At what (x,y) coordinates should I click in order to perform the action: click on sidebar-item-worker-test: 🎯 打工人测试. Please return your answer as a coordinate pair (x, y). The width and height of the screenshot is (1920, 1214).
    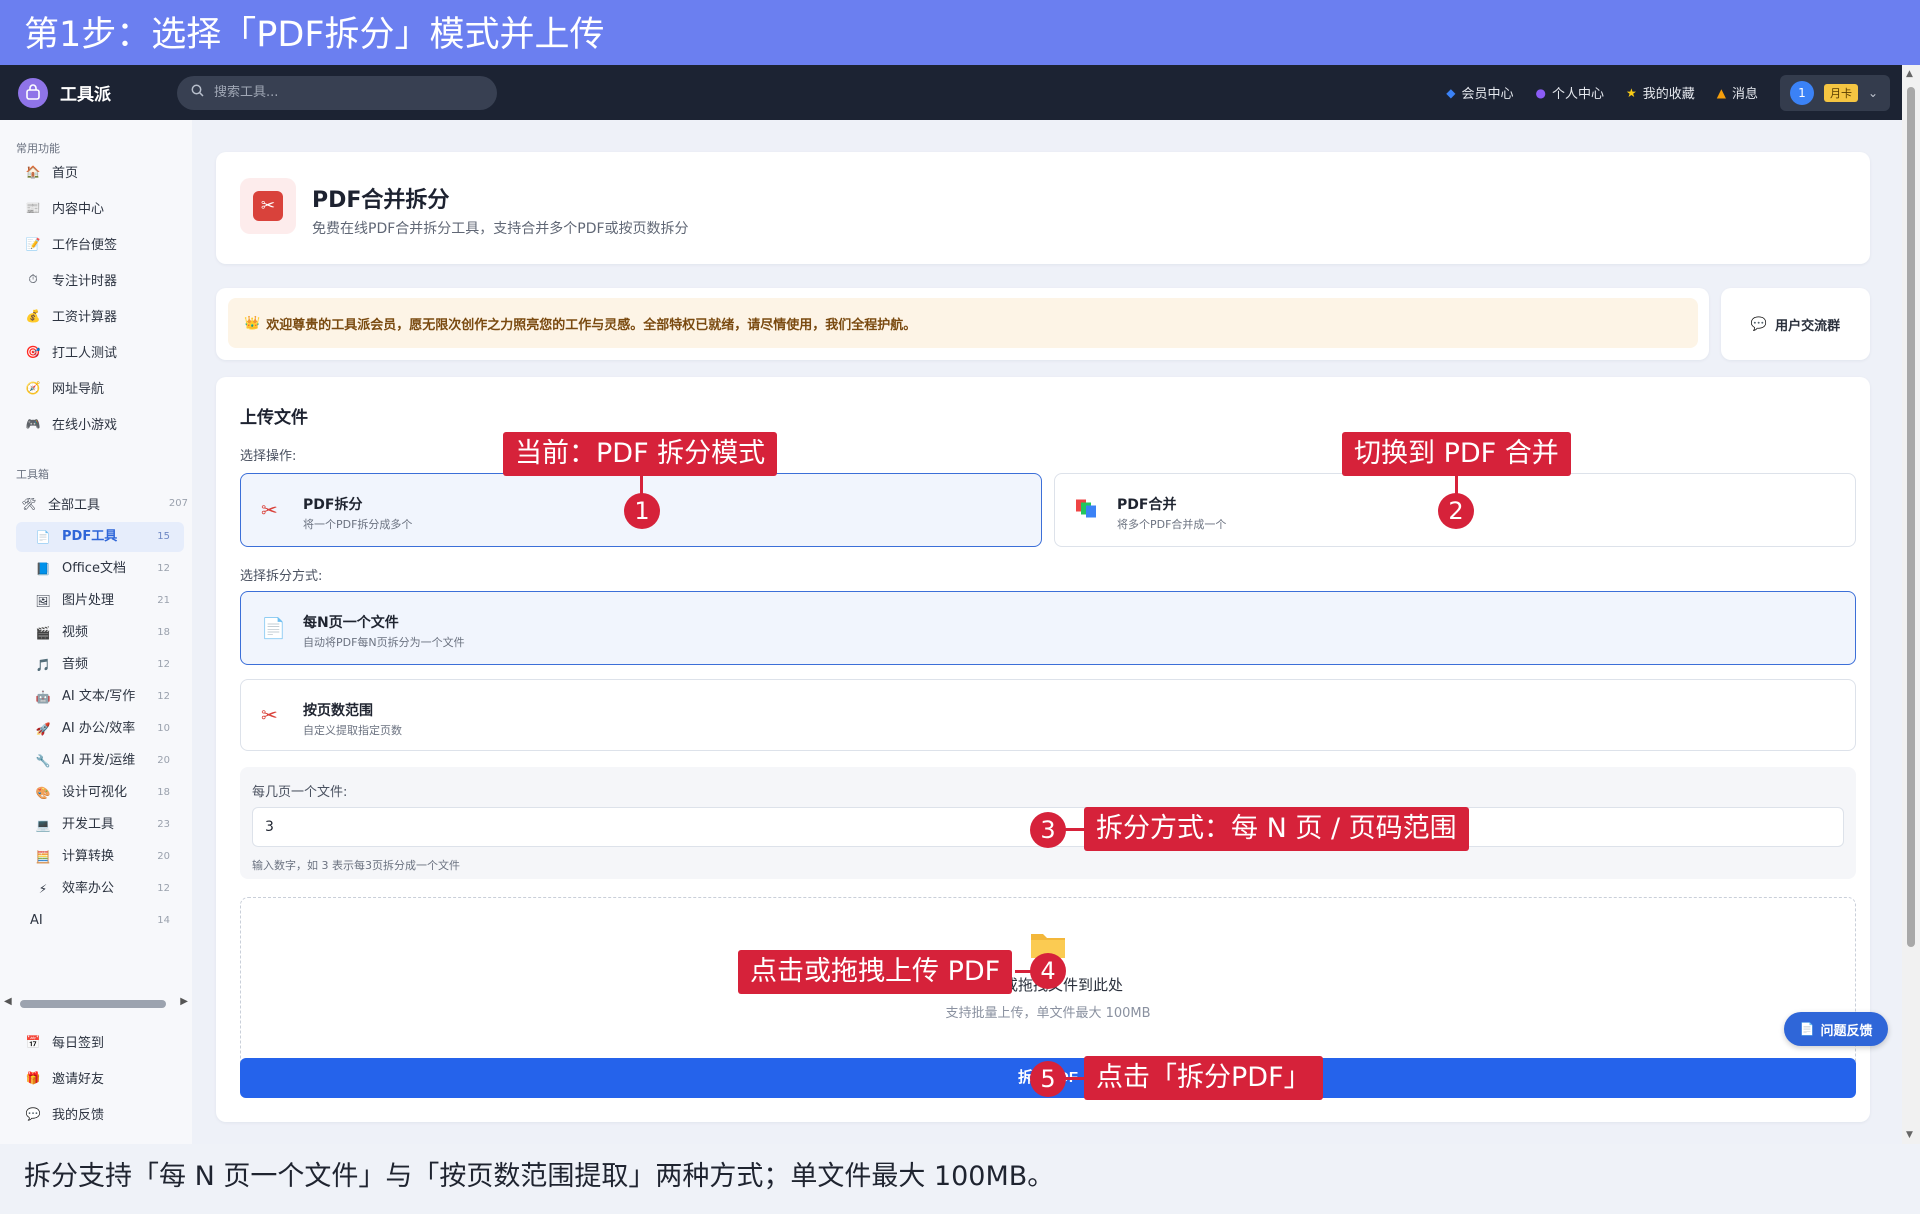
    Looking at the image, I should click on (104, 352).